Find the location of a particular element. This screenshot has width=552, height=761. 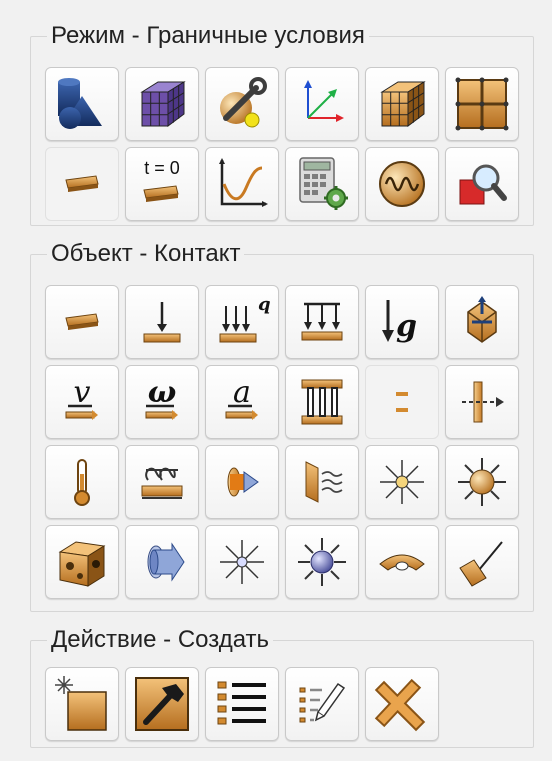

time-function-button is located at coordinates (242, 184).